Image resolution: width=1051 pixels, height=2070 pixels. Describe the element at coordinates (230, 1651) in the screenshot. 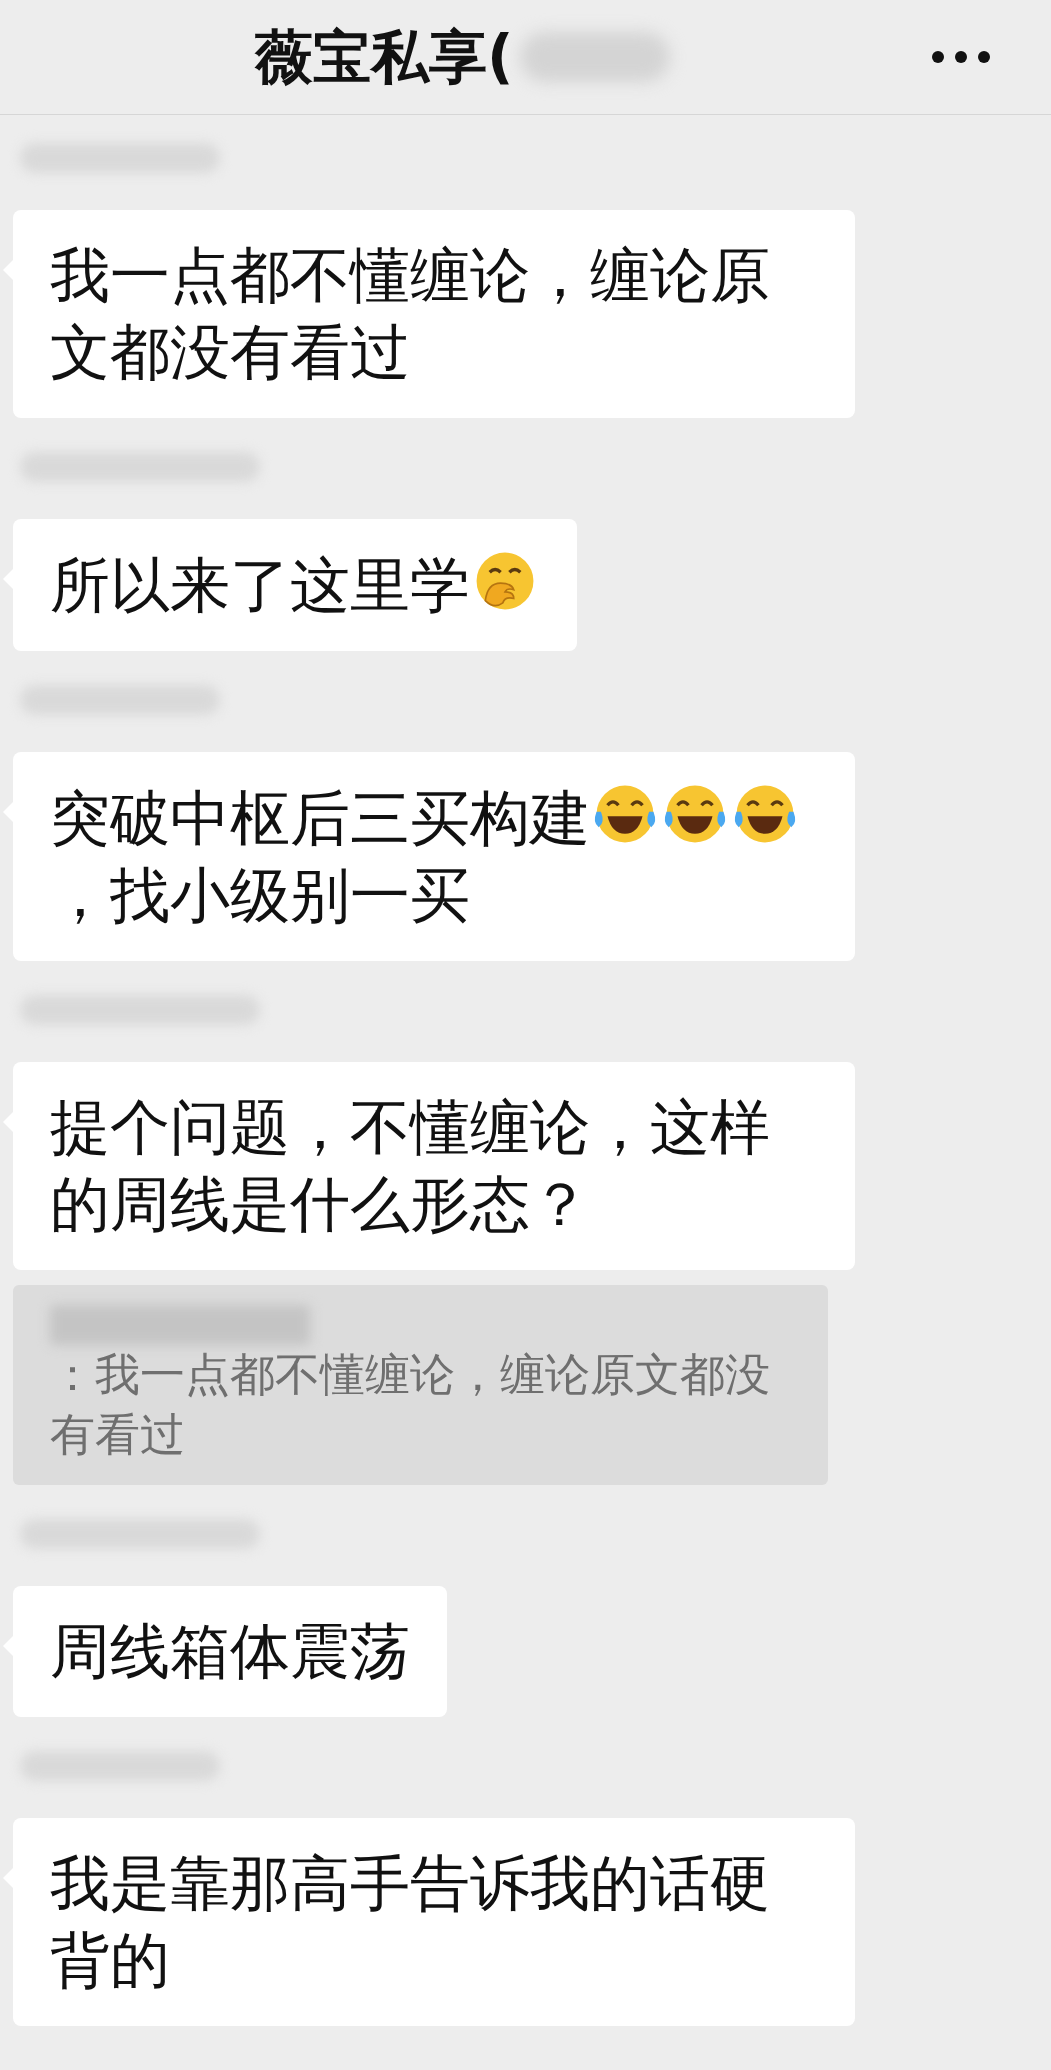

I see `message-bubble: 周线箱体震荡` at that location.